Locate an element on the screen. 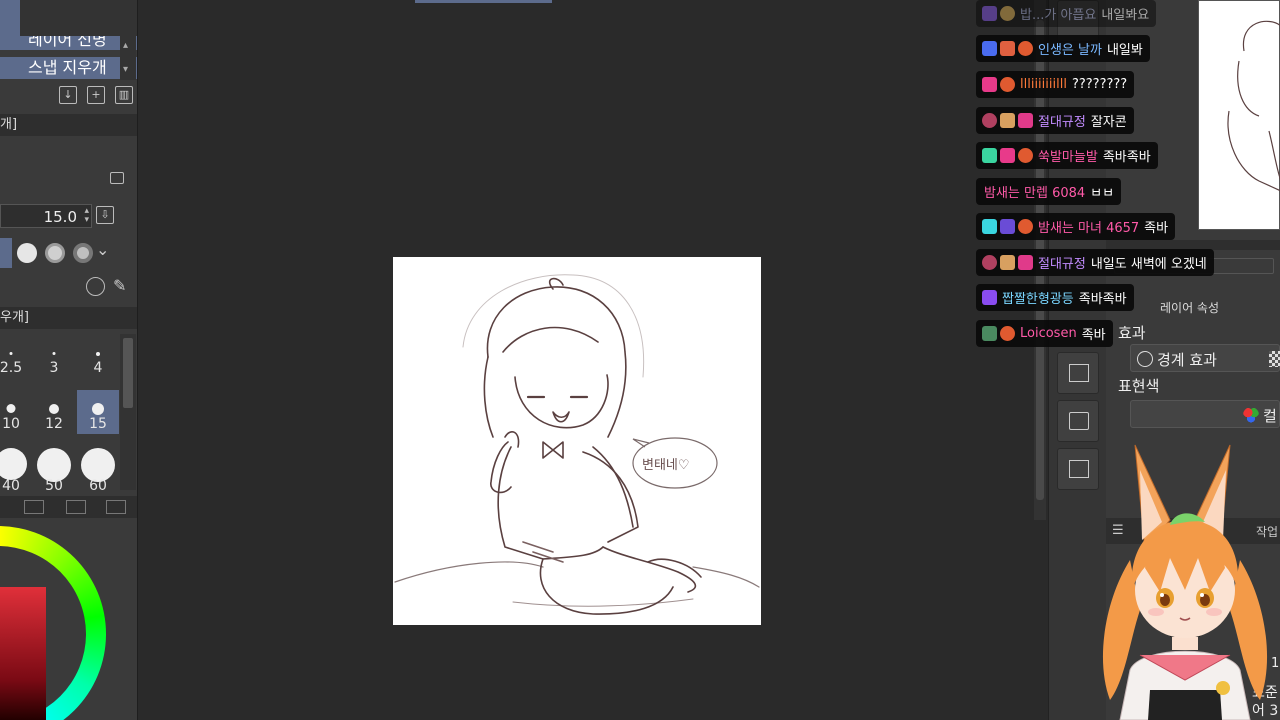 The image size is (1280, 720). color-mode-select: 컬 is located at coordinates (1205, 414).